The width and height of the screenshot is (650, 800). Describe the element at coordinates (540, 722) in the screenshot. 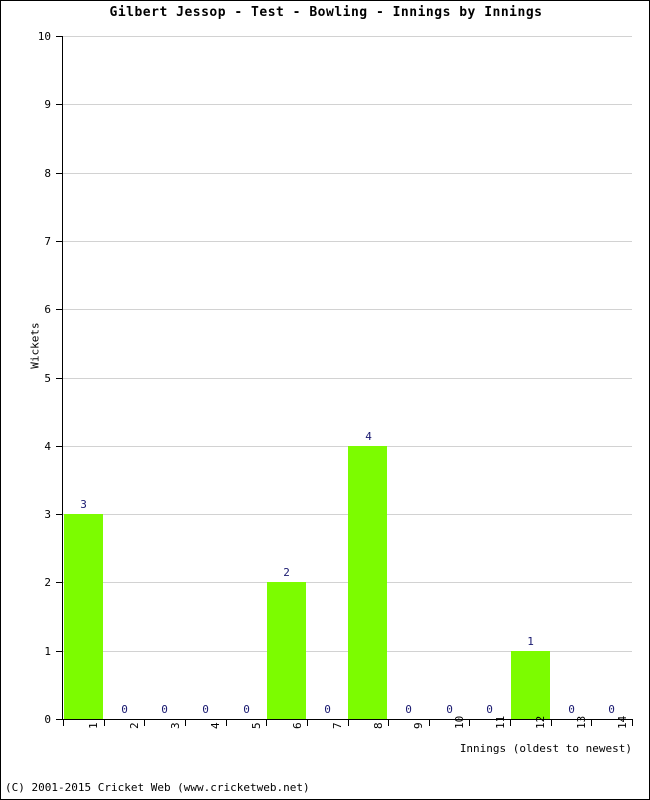

I see `x-axis-tick-label: 12` at that location.